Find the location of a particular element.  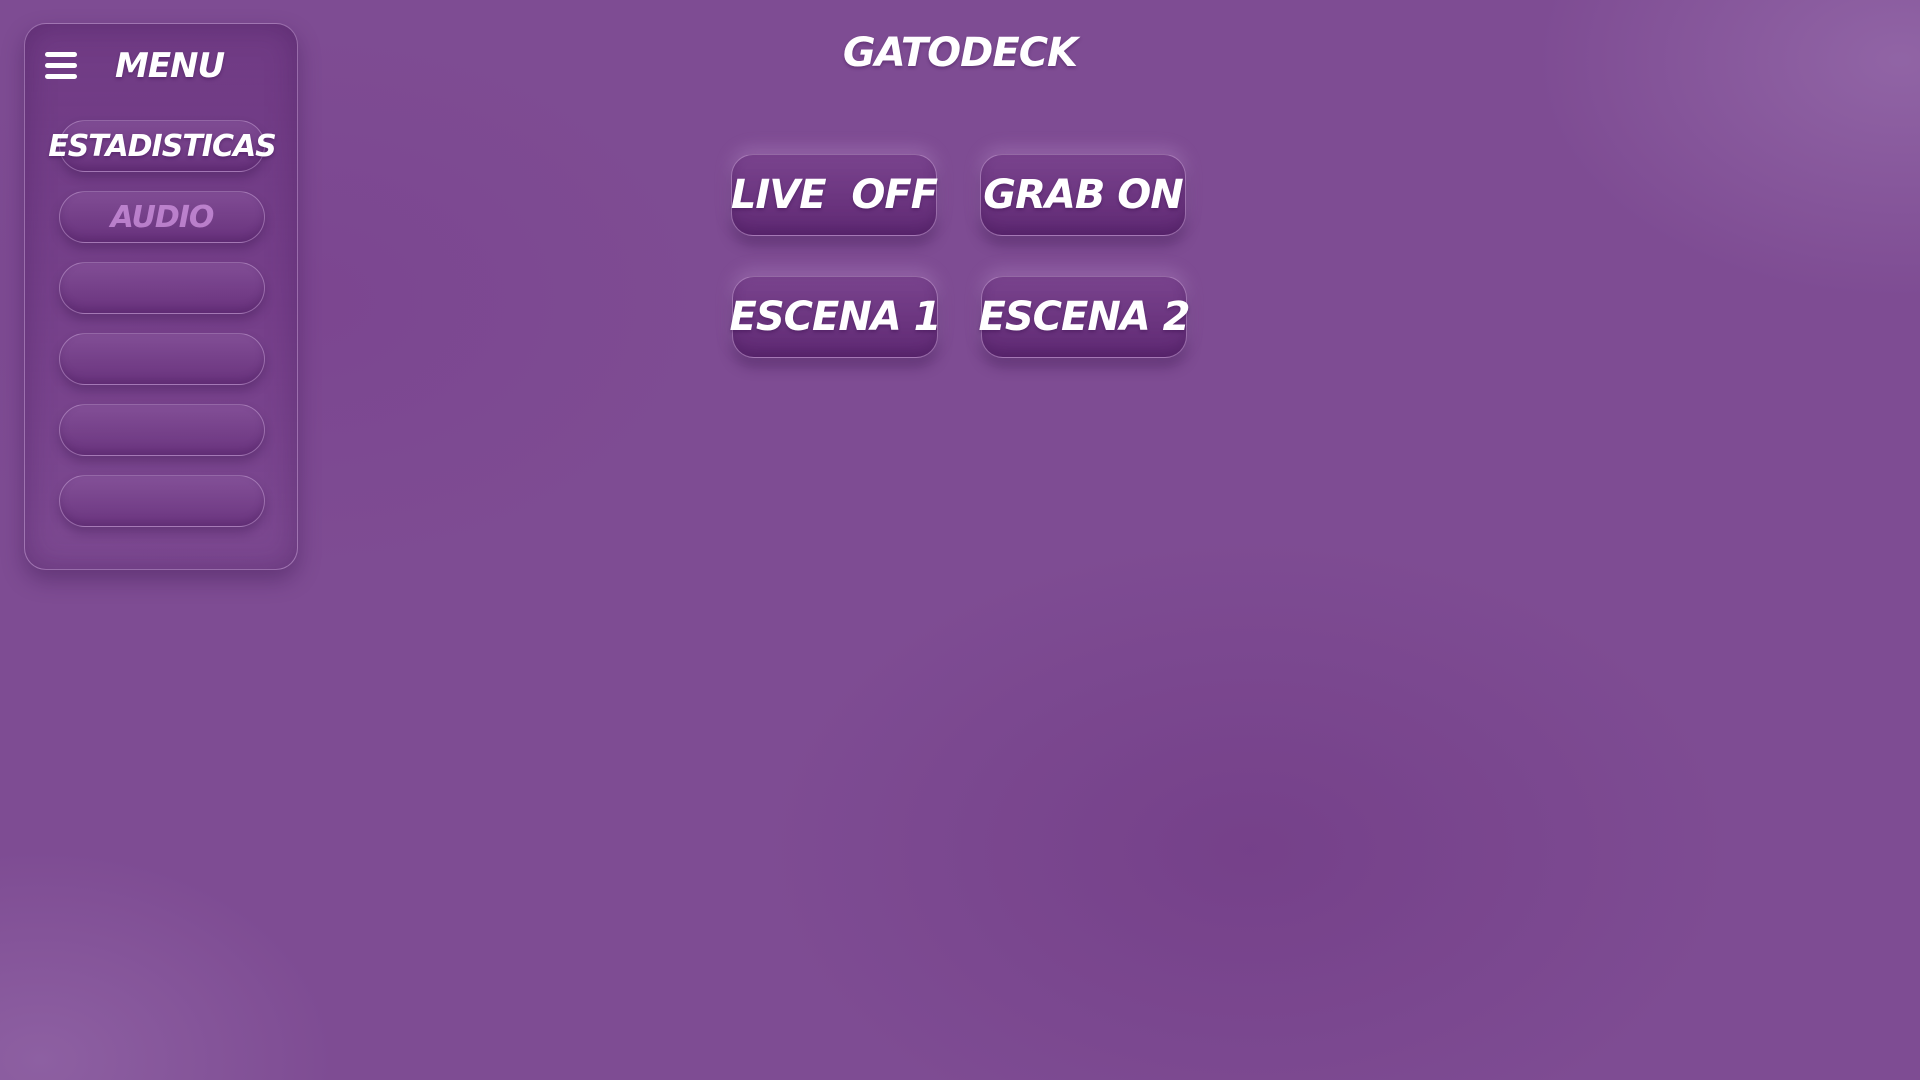

live-toggle-button: LIVE OFF is located at coordinates (834, 195).